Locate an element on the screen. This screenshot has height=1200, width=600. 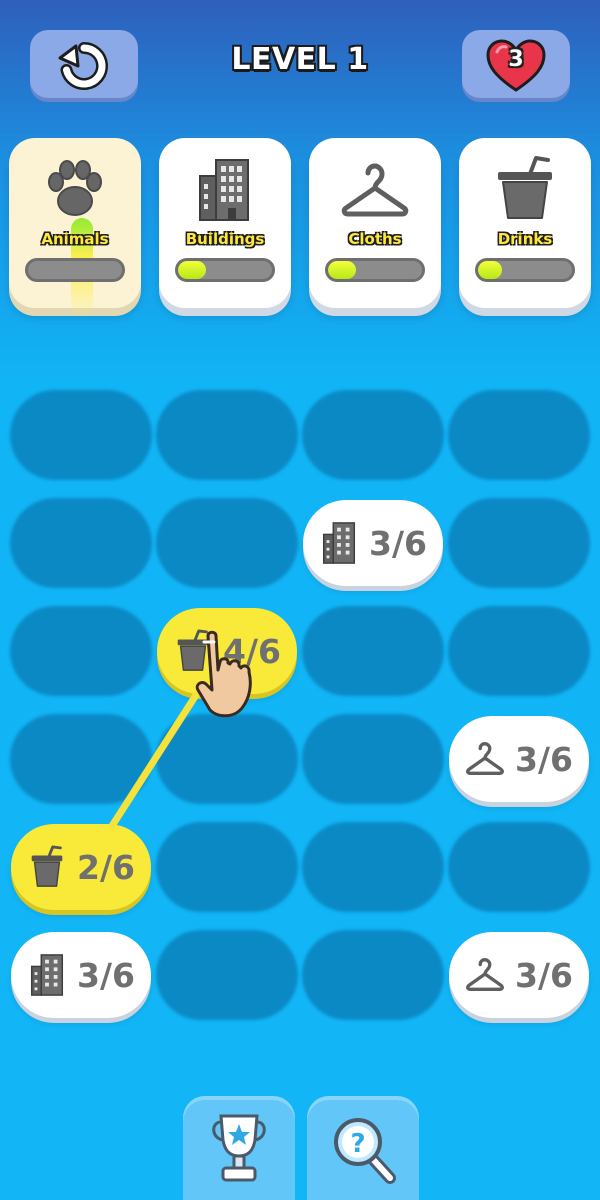
paw-icon is located at coordinates (75, 188).